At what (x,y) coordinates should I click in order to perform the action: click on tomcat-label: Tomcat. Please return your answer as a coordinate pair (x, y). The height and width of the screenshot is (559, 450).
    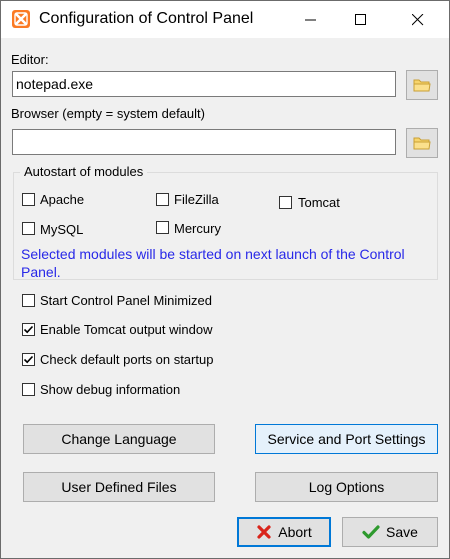
    Looking at the image, I should click on (319, 202).